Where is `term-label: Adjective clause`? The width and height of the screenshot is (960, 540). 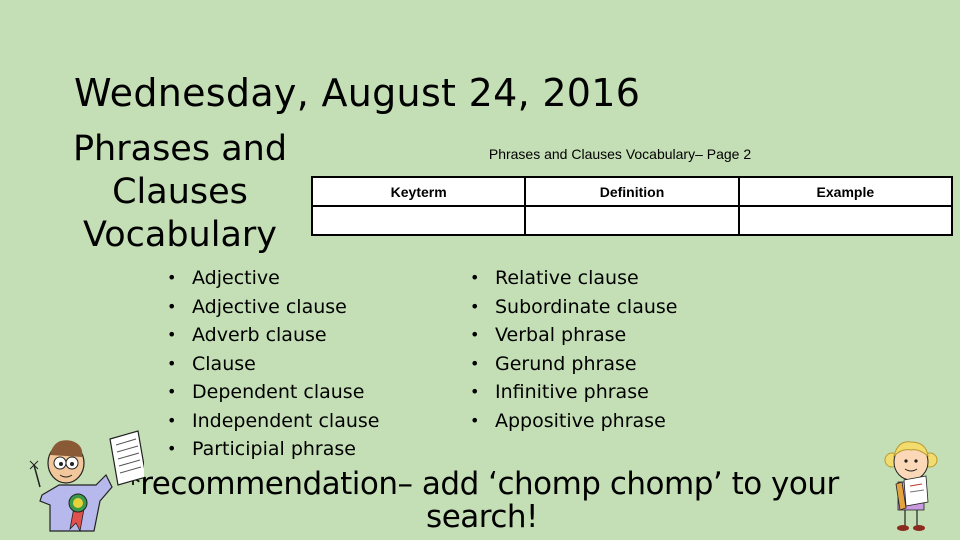
term-label: Adjective clause is located at coordinates (269, 306).